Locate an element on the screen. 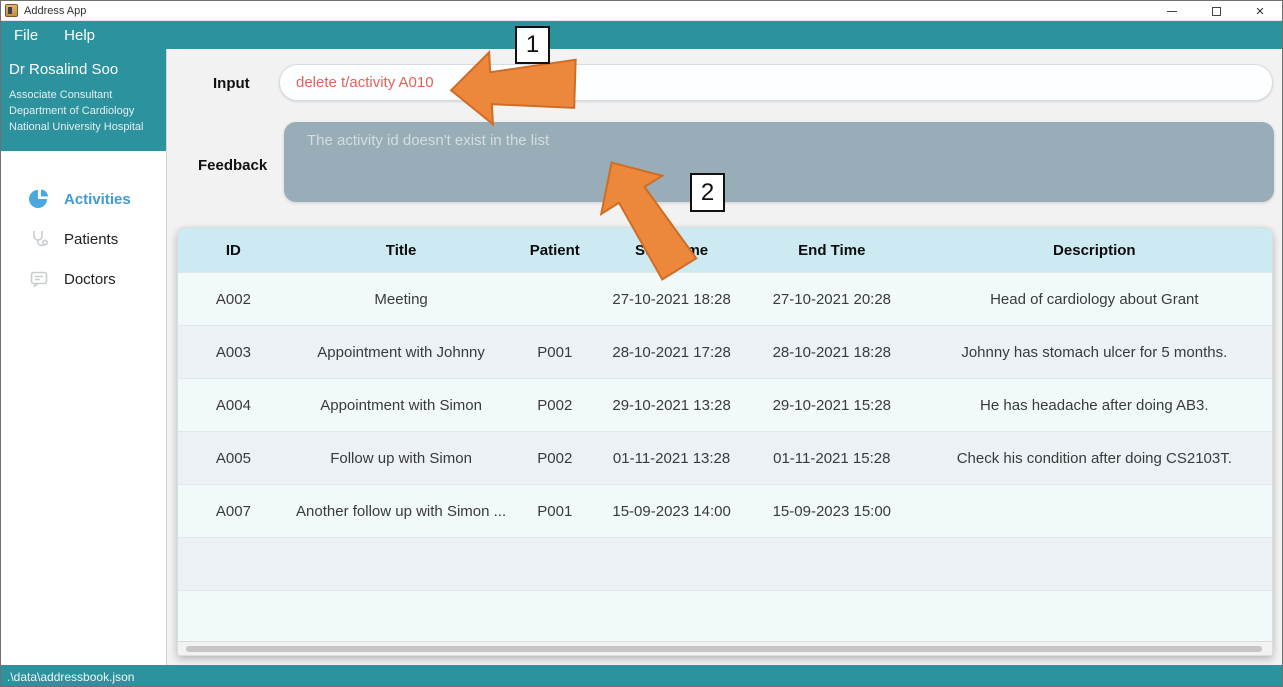 This screenshot has height=687, width=1283. table-cell-id: A005 is located at coordinates (233, 458).